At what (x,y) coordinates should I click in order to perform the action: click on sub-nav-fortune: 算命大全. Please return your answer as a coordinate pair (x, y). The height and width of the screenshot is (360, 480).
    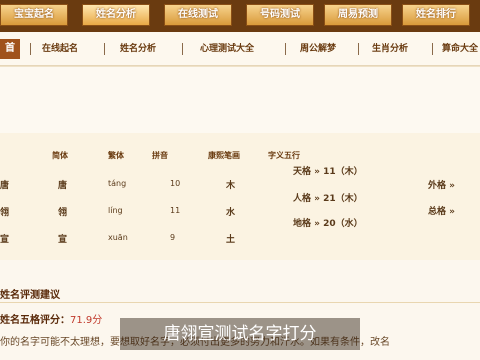
    Looking at the image, I should click on (460, 49).